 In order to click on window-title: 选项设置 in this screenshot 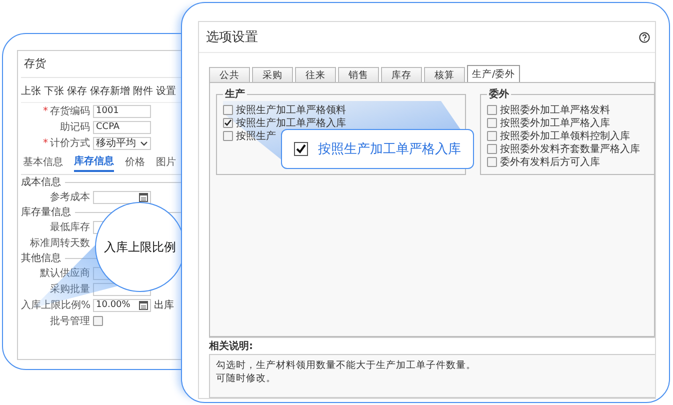, I will do `click(232, 37)`.